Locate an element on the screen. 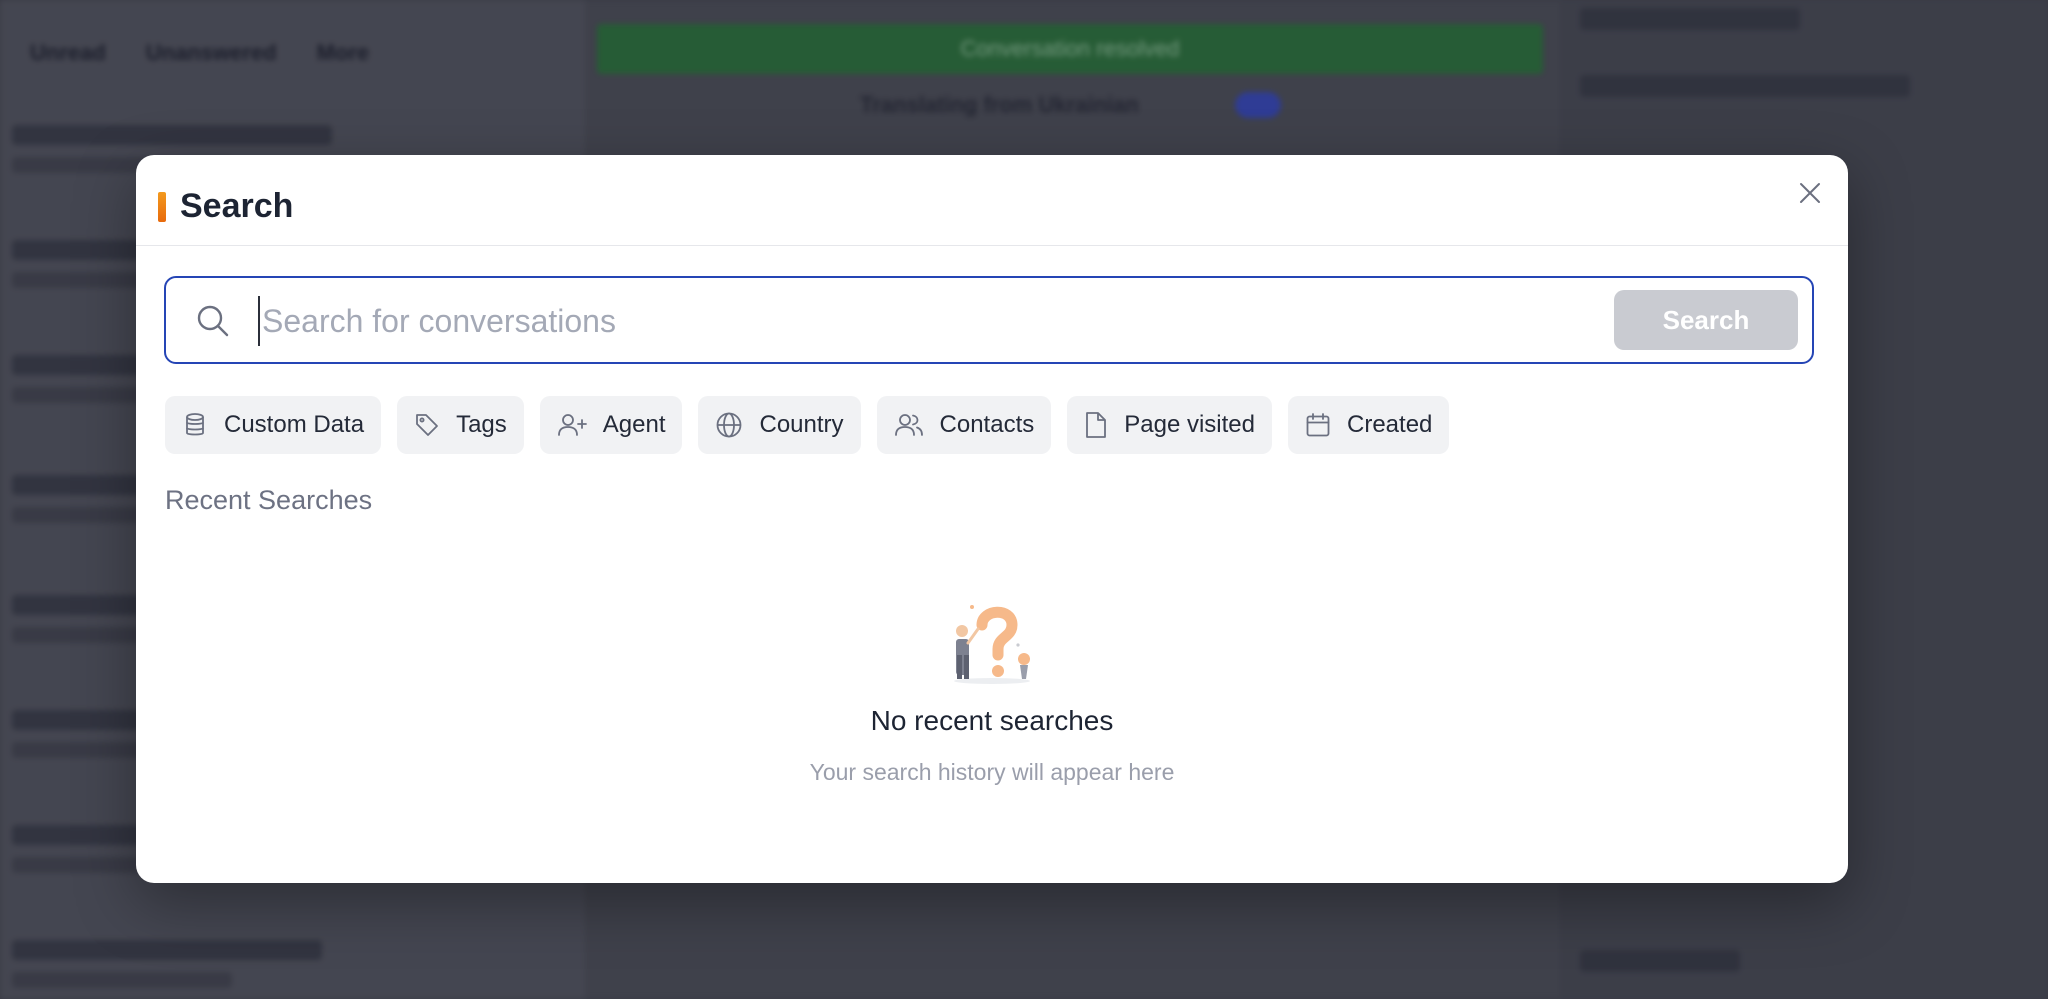  database-icon is located at coordinates (195, 424).